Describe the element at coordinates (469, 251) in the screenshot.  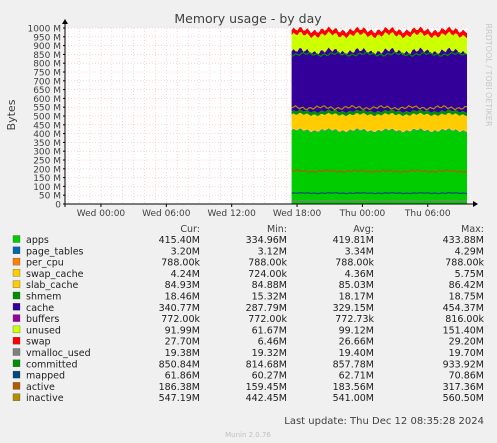
I see `legend-max-value: 4.29M` at that location.